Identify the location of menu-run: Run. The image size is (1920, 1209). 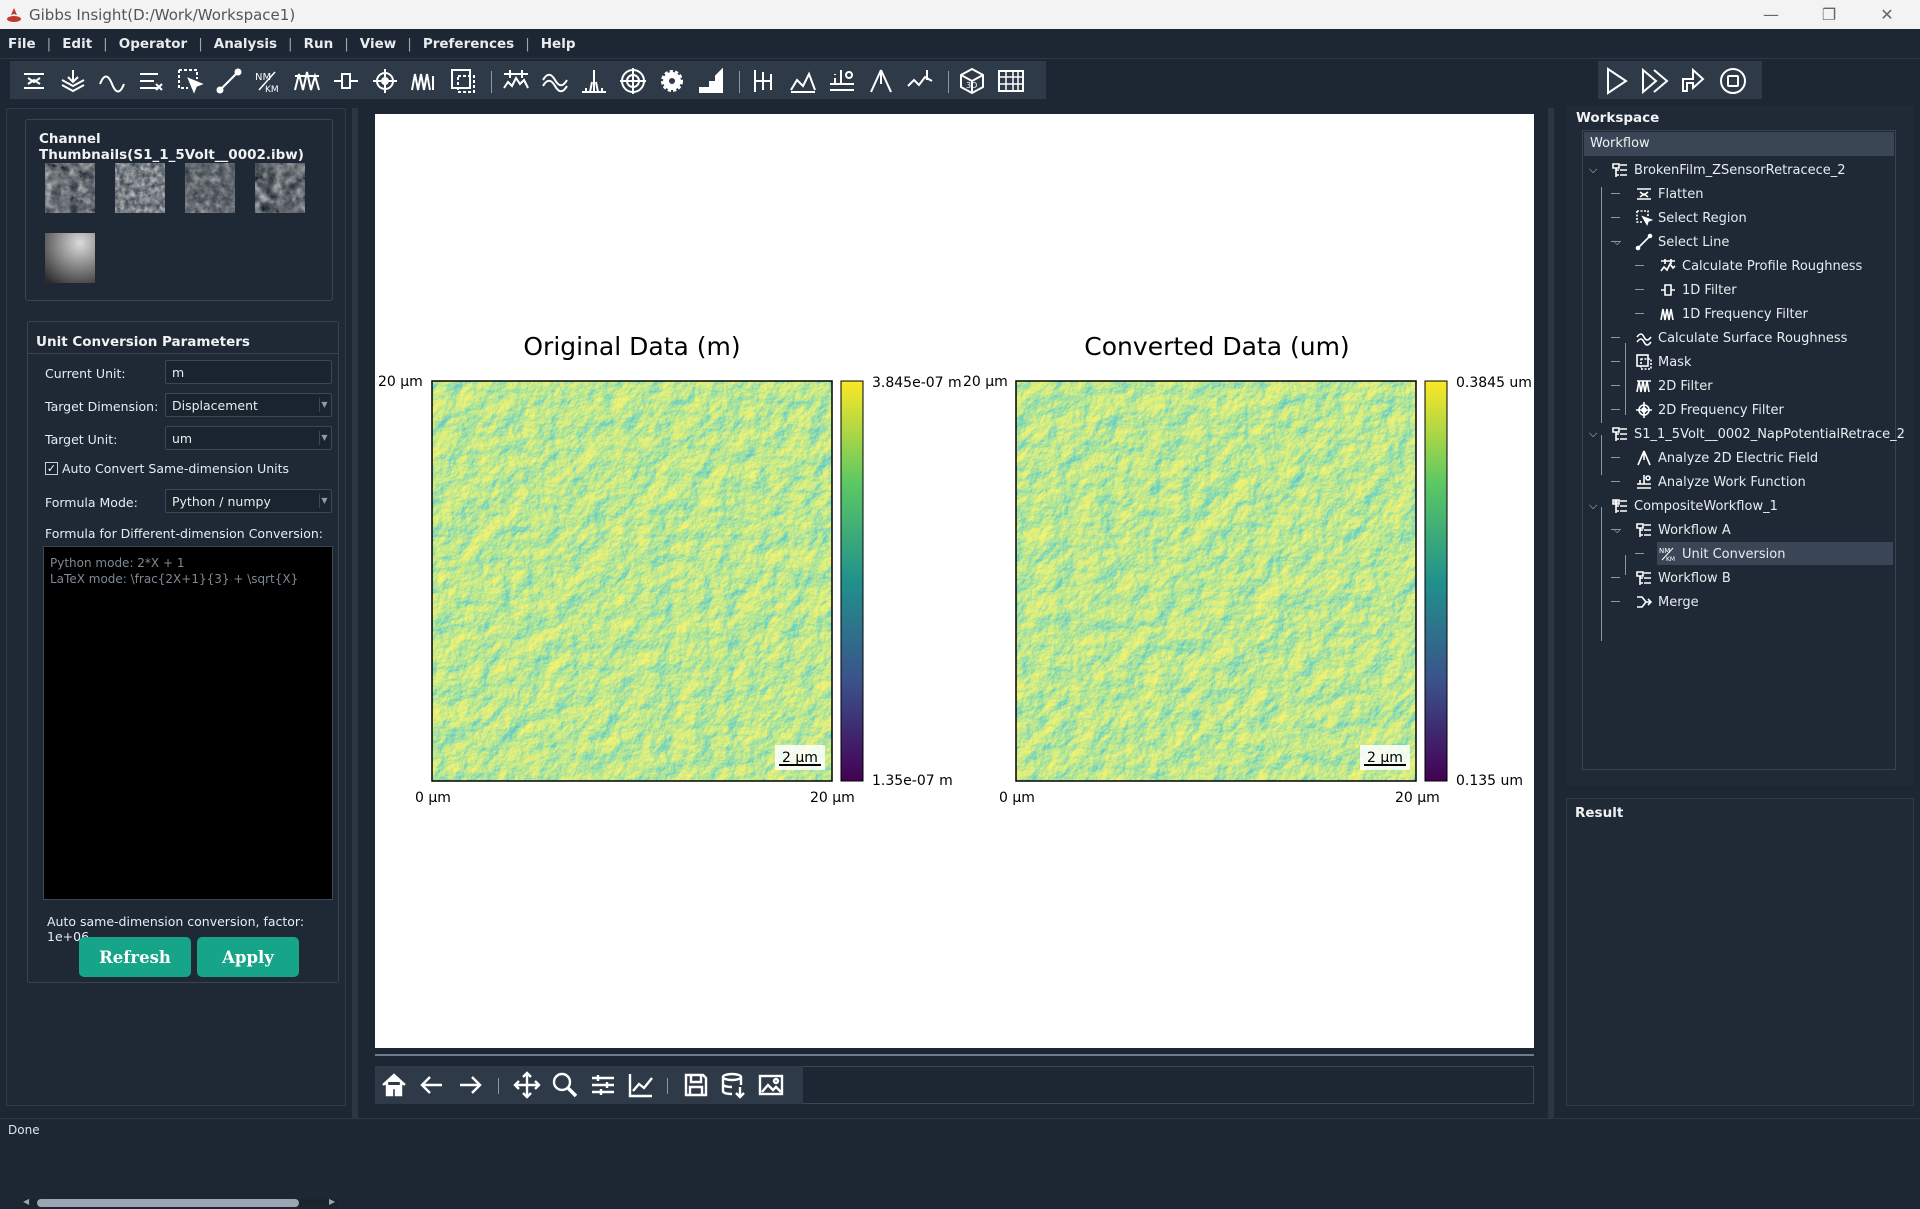
(319, 44).